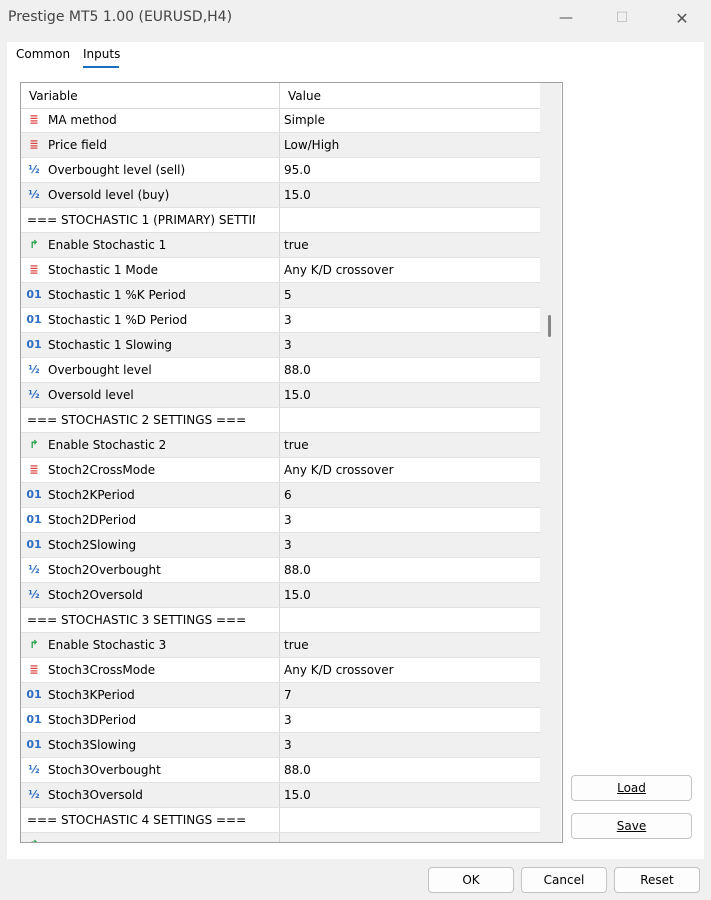 The image size is (711, 900). I want to click on parameter-row: ½ Stoch3Overbought 88.0, so click(280, 770).